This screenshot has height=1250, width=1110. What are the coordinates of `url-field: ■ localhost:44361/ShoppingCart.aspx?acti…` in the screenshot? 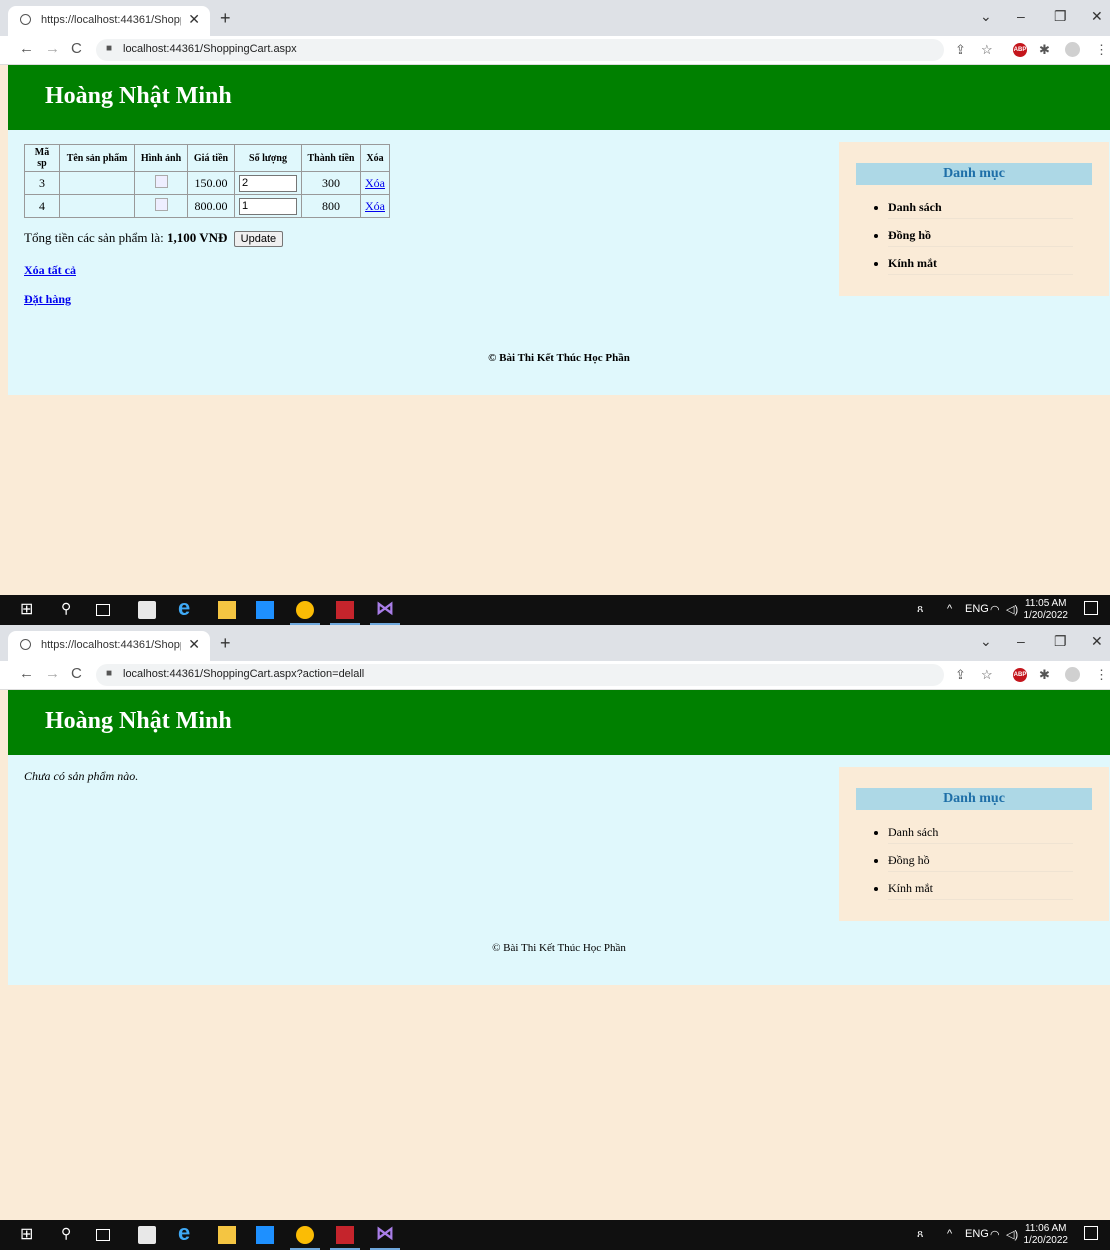 It's located at (520, 675).